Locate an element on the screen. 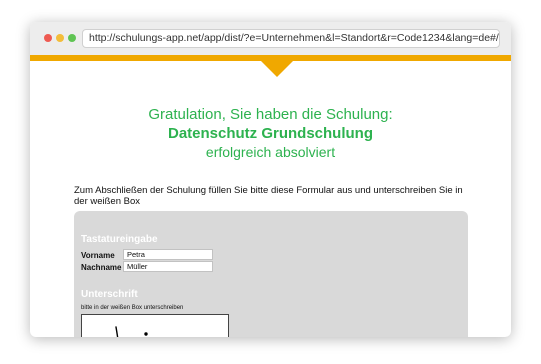 The image size is (541, 364). congratulation-text: Gratulation, Sie haben die Schulung: is located at coordinates (270, 114).